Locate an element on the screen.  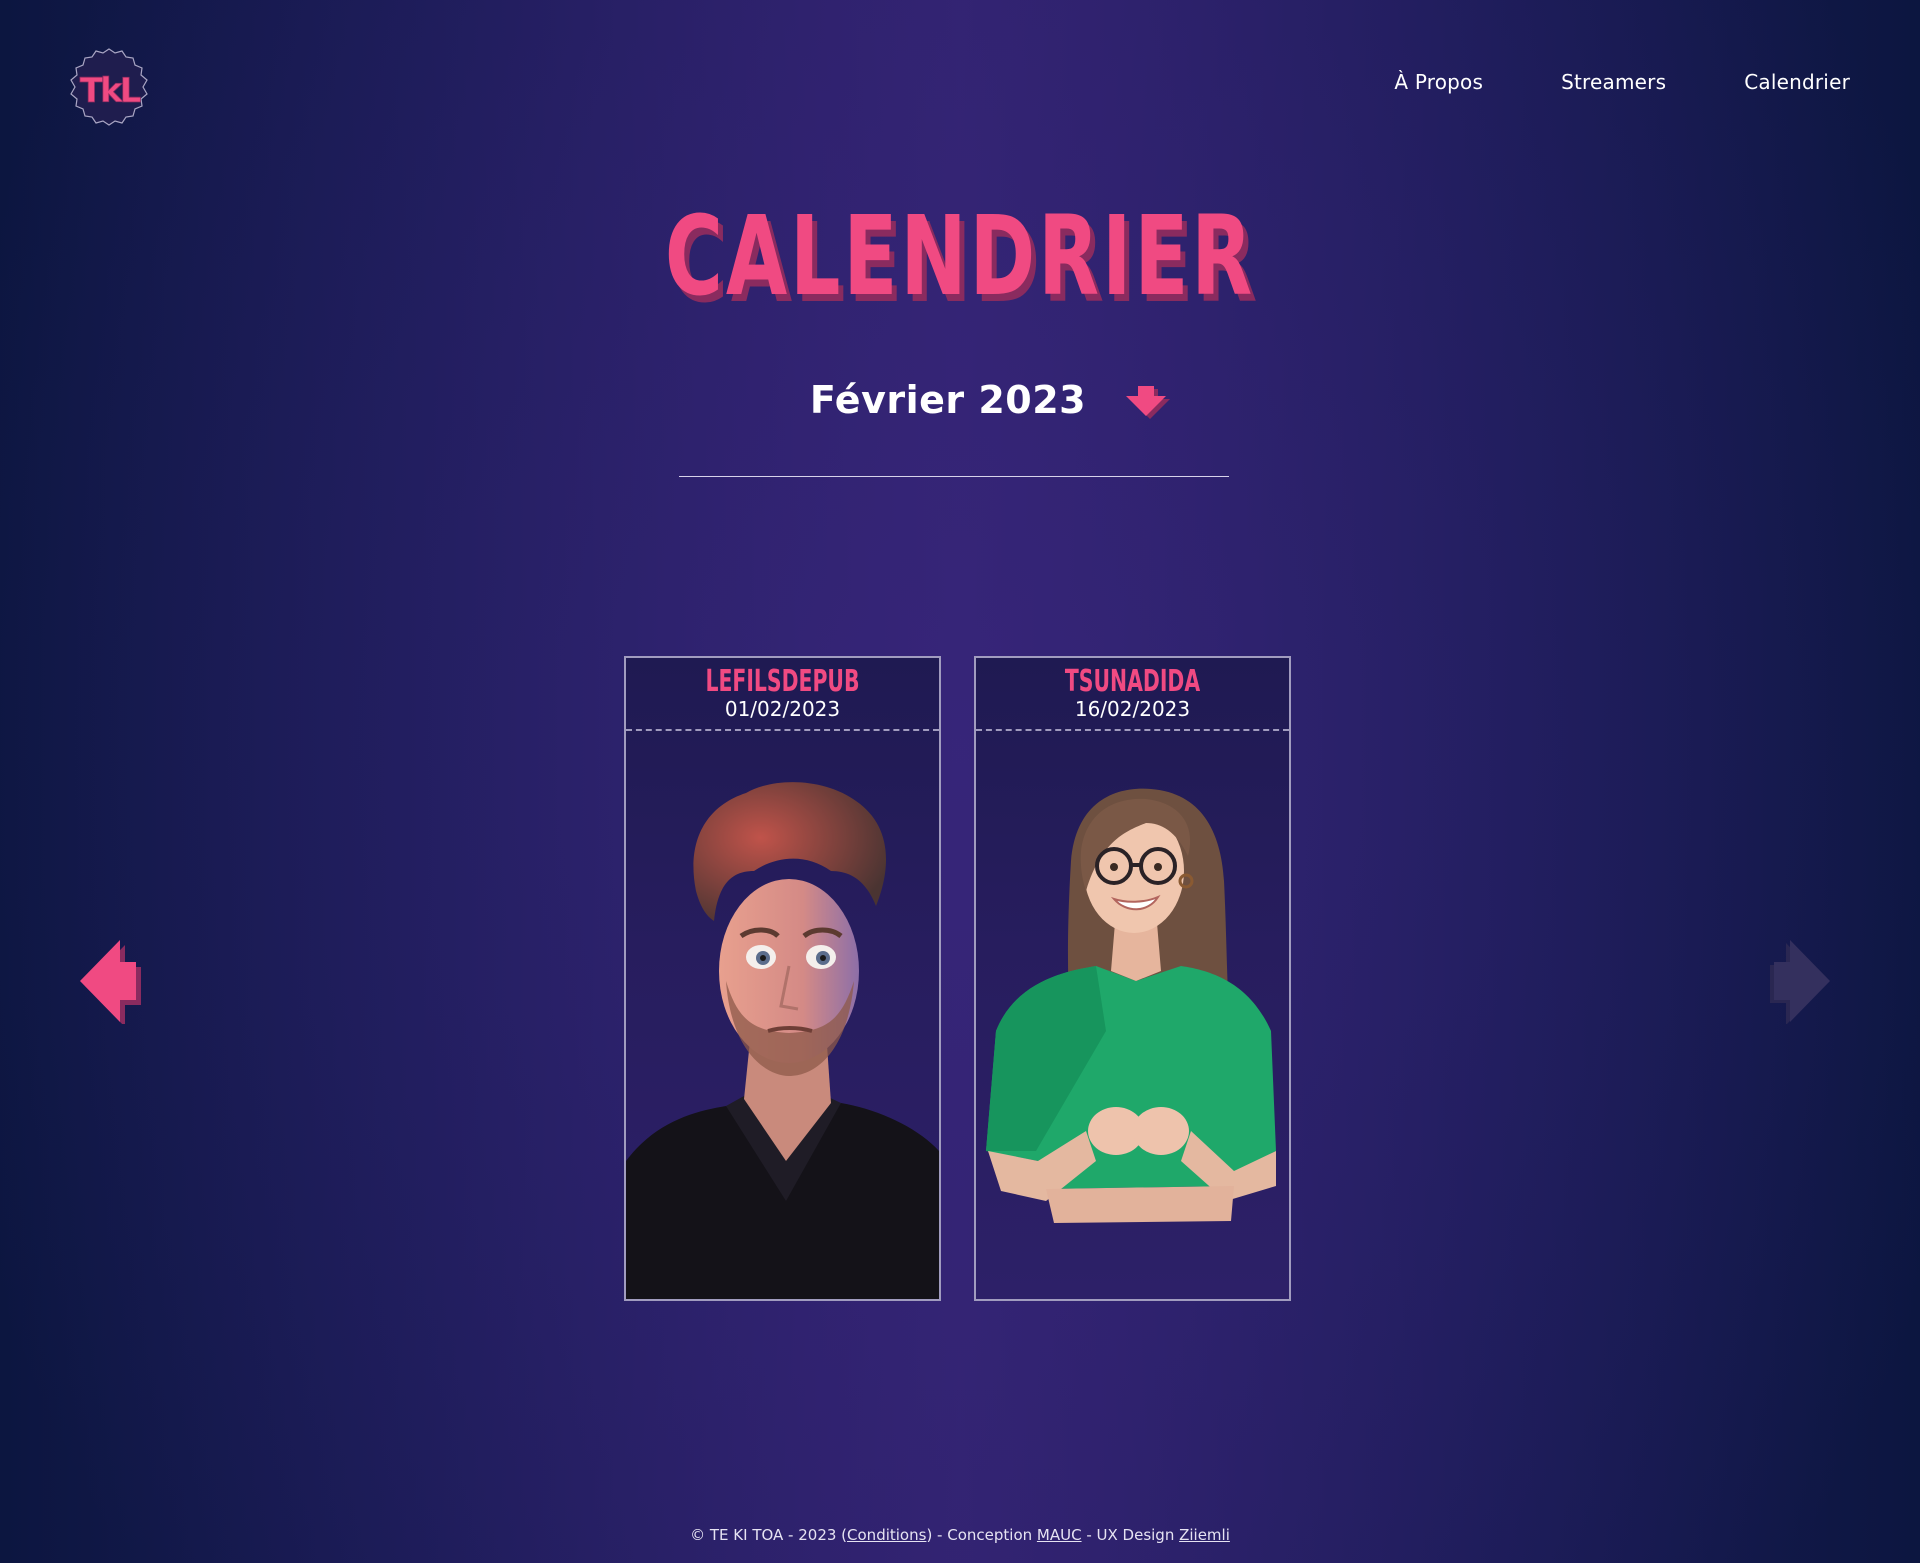
month-selector: Février 2023 is located at coordinates (960, 400).